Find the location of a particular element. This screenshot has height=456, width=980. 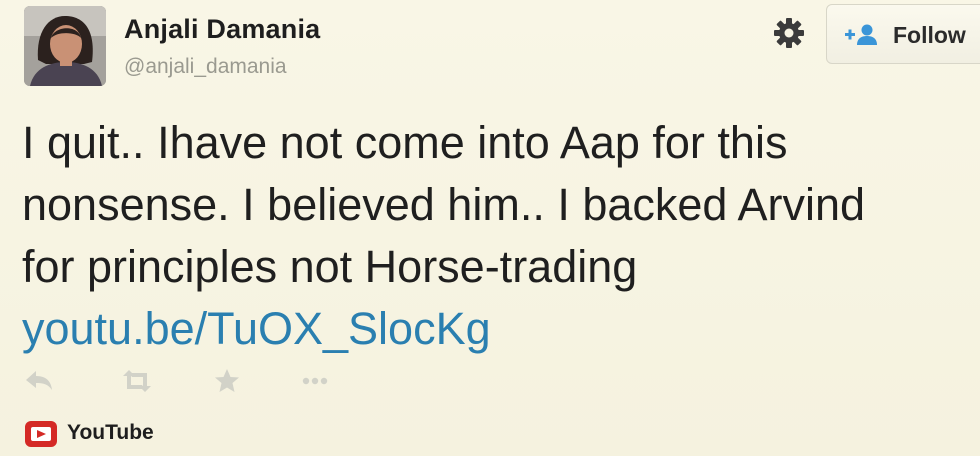

add-user-icon is located at coordinates (862, 35).